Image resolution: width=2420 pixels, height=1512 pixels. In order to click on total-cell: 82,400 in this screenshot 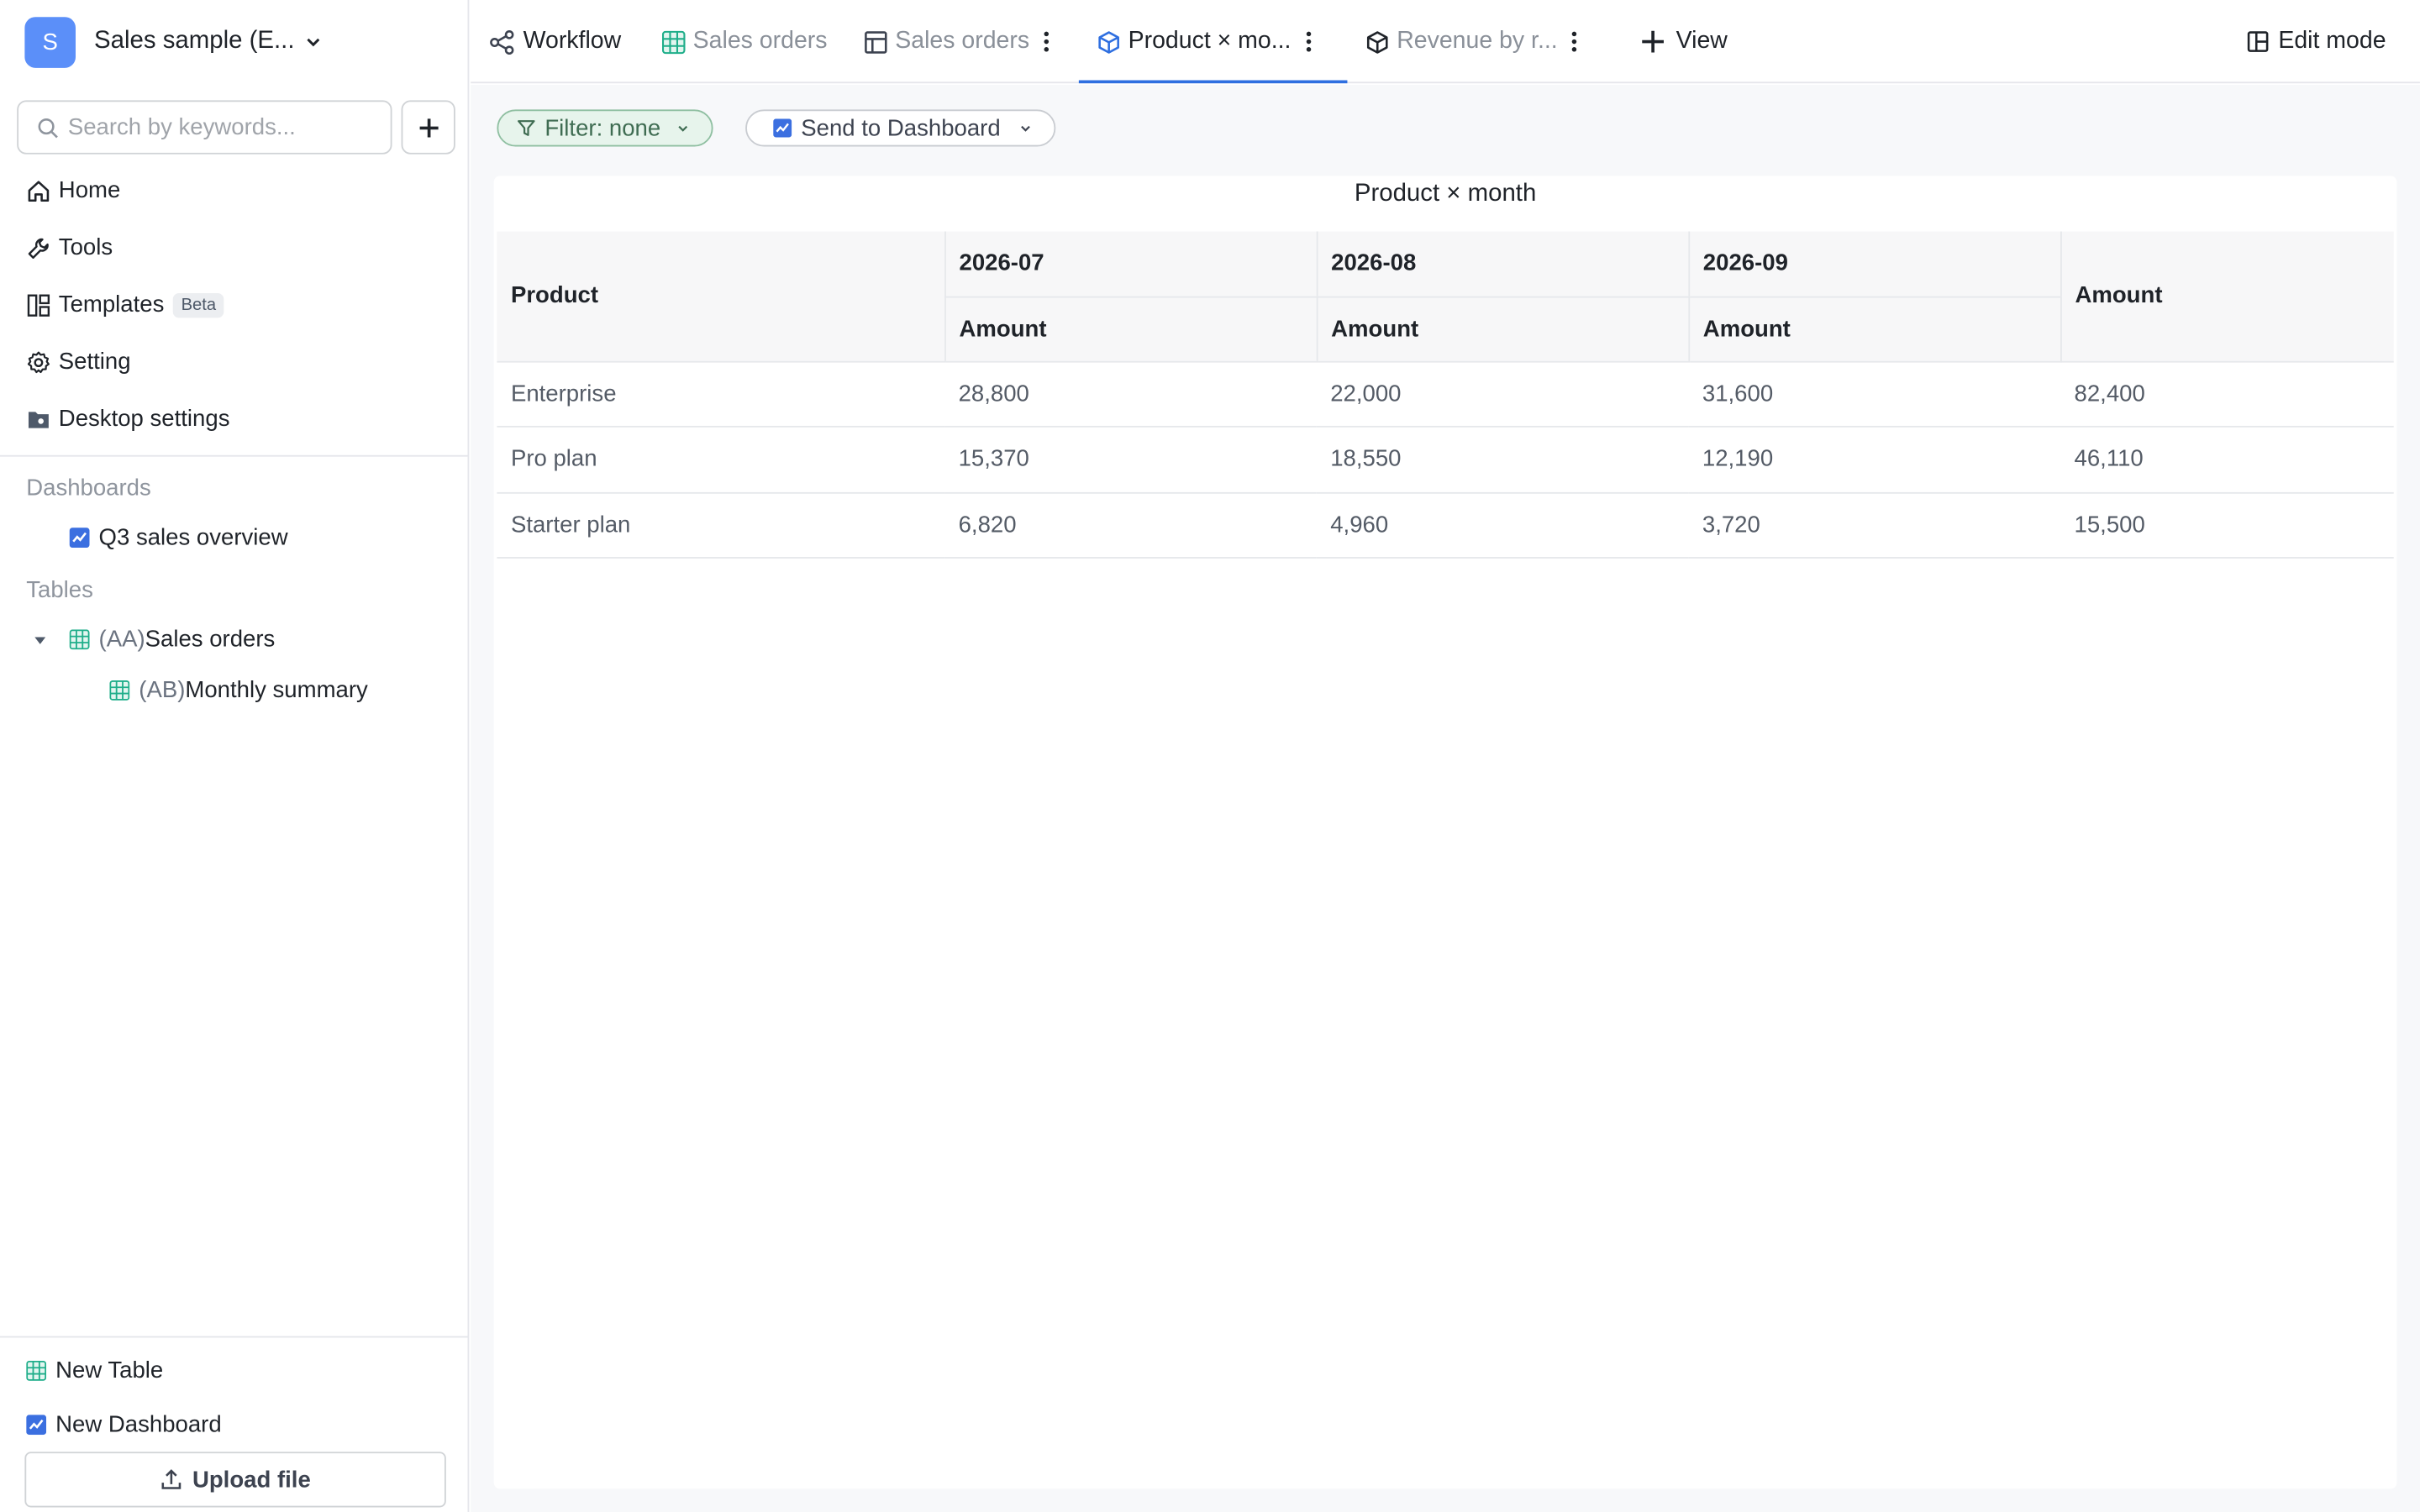, I will do `click(2227, 394)`.